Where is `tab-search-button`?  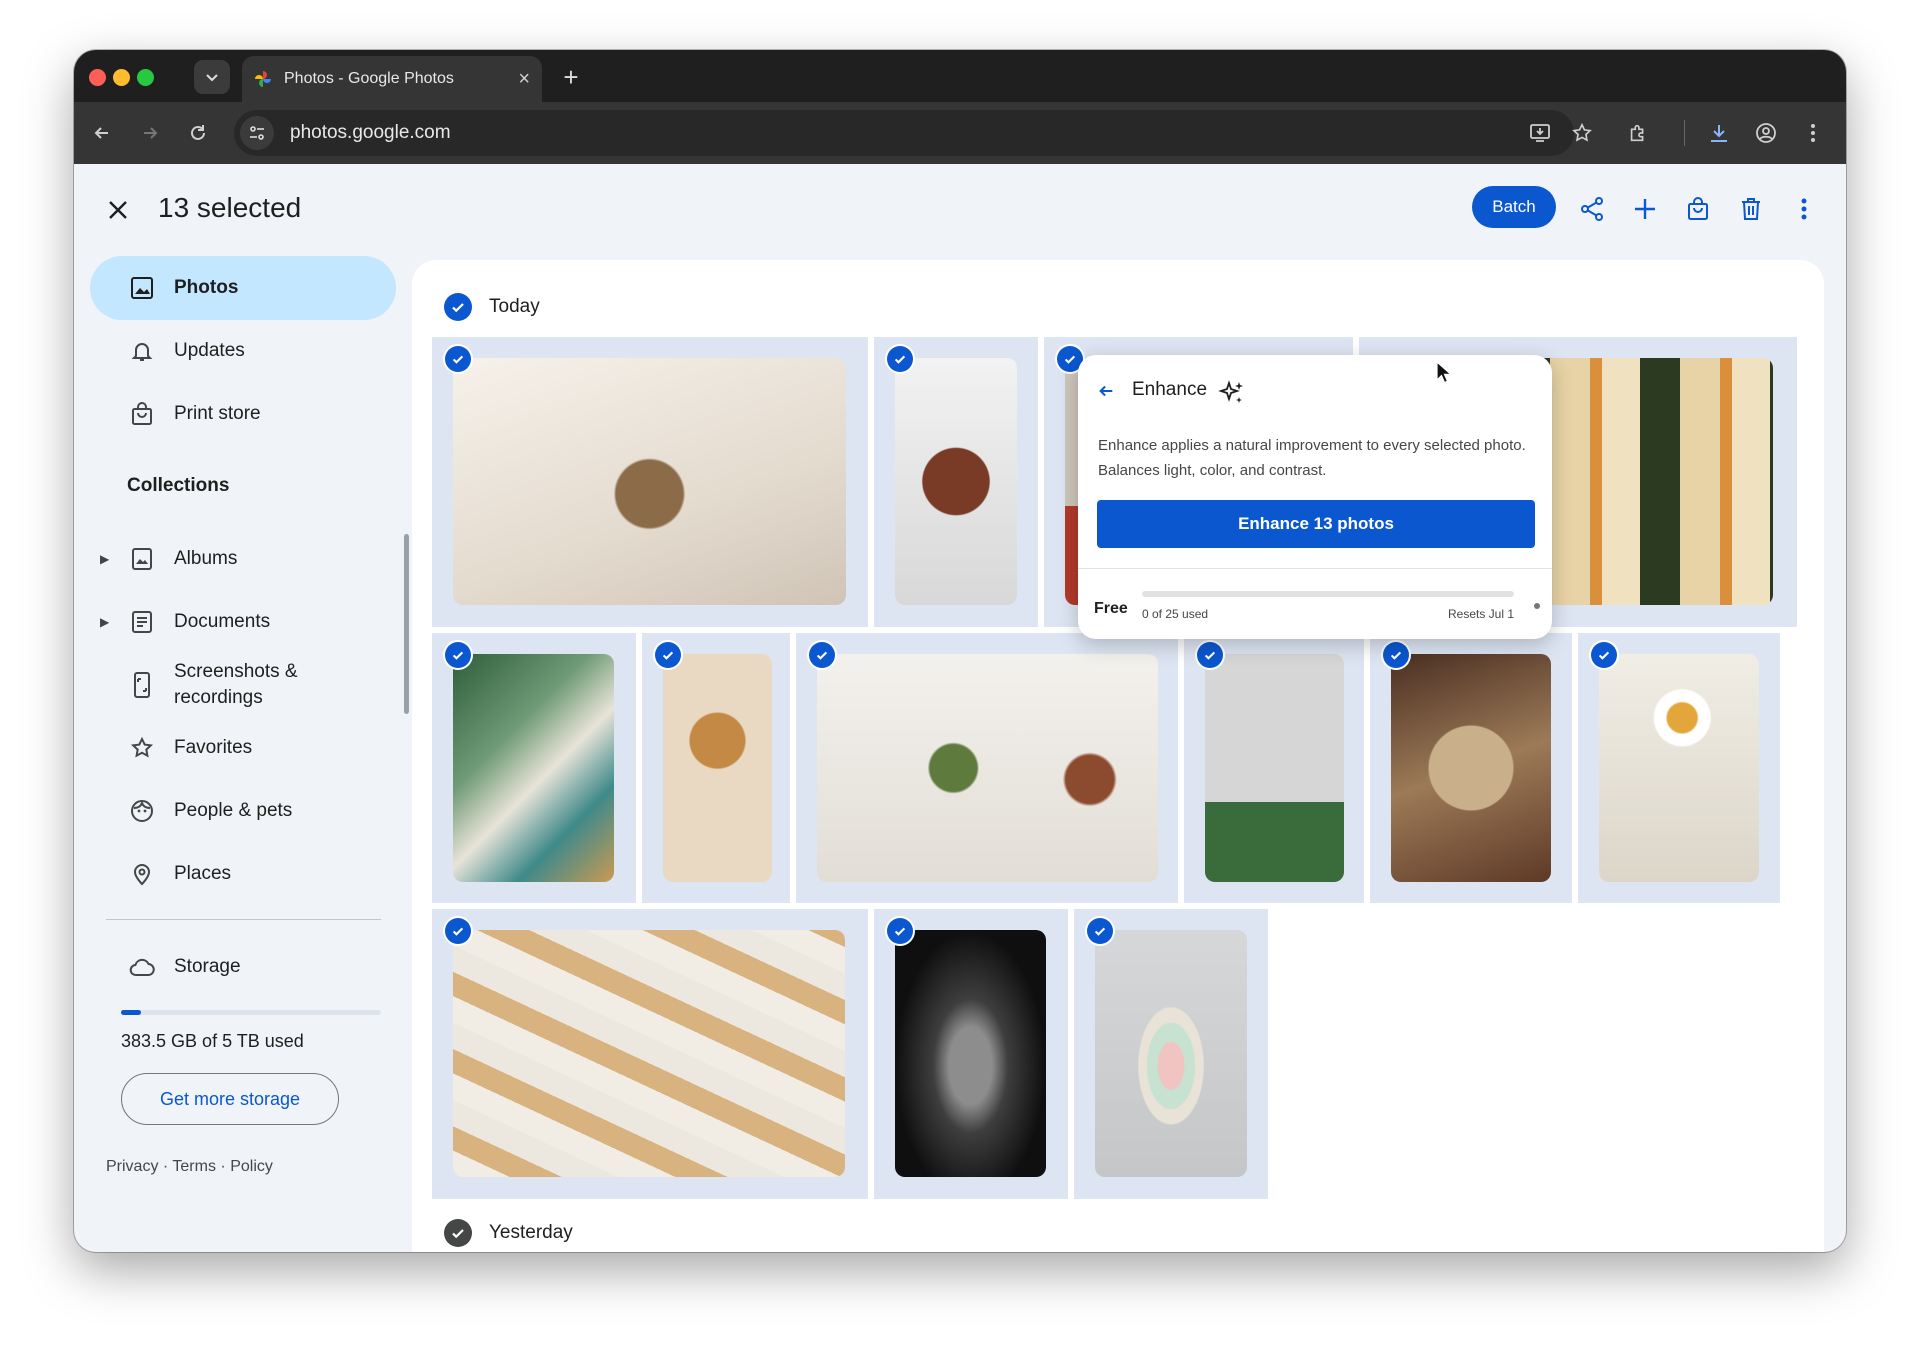
tab-search-button is located at coordinates (212, 77).